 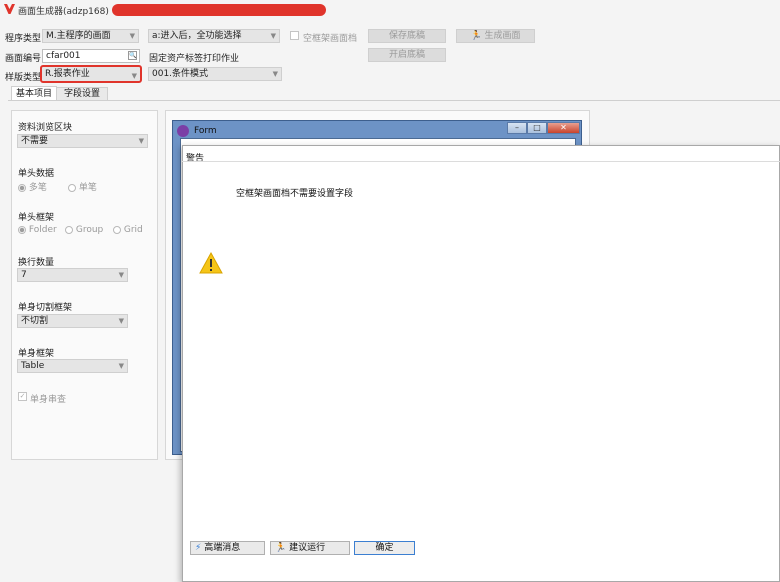 What do you see at coordinates (91, 74) in the screenshot?
I see `template-select: R.报表作业 ▼` at bounding box center [91, 74].